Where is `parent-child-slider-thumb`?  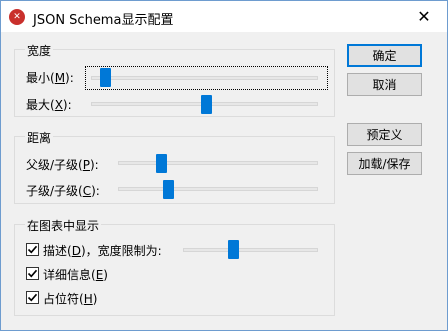 parent-child-slider-thumb is located at coordinates (161, 163).